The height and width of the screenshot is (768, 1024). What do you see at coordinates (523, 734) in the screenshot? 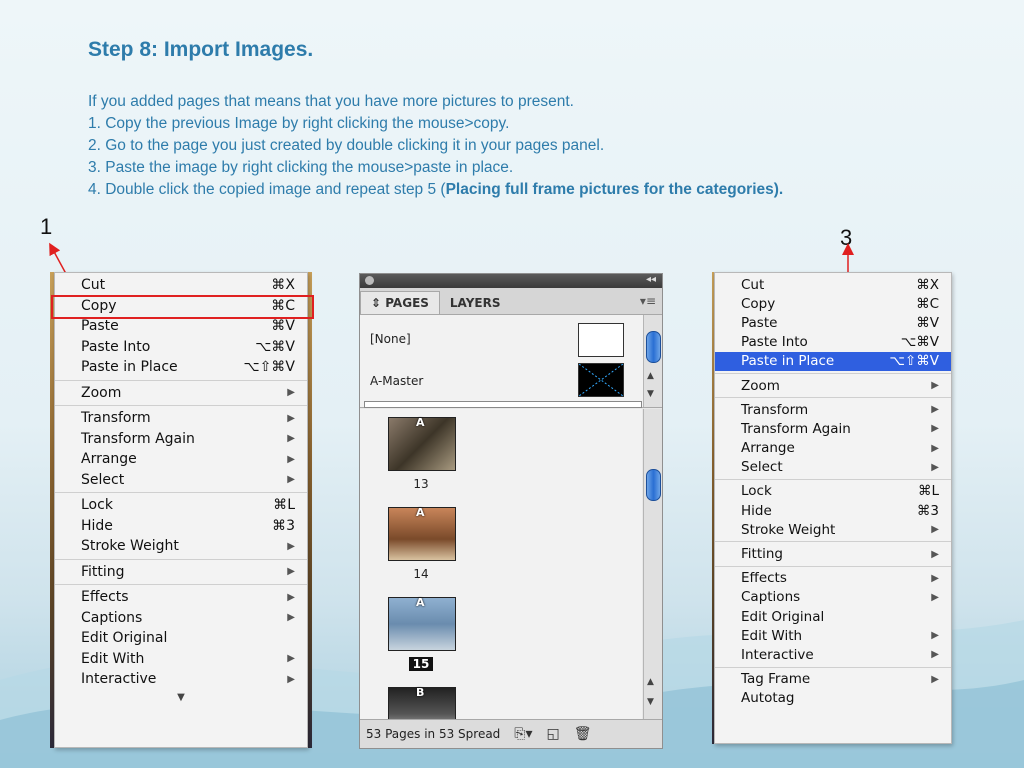
I see `edit-page-size-icon: ⎘▾` at bounding box center [523, 734].